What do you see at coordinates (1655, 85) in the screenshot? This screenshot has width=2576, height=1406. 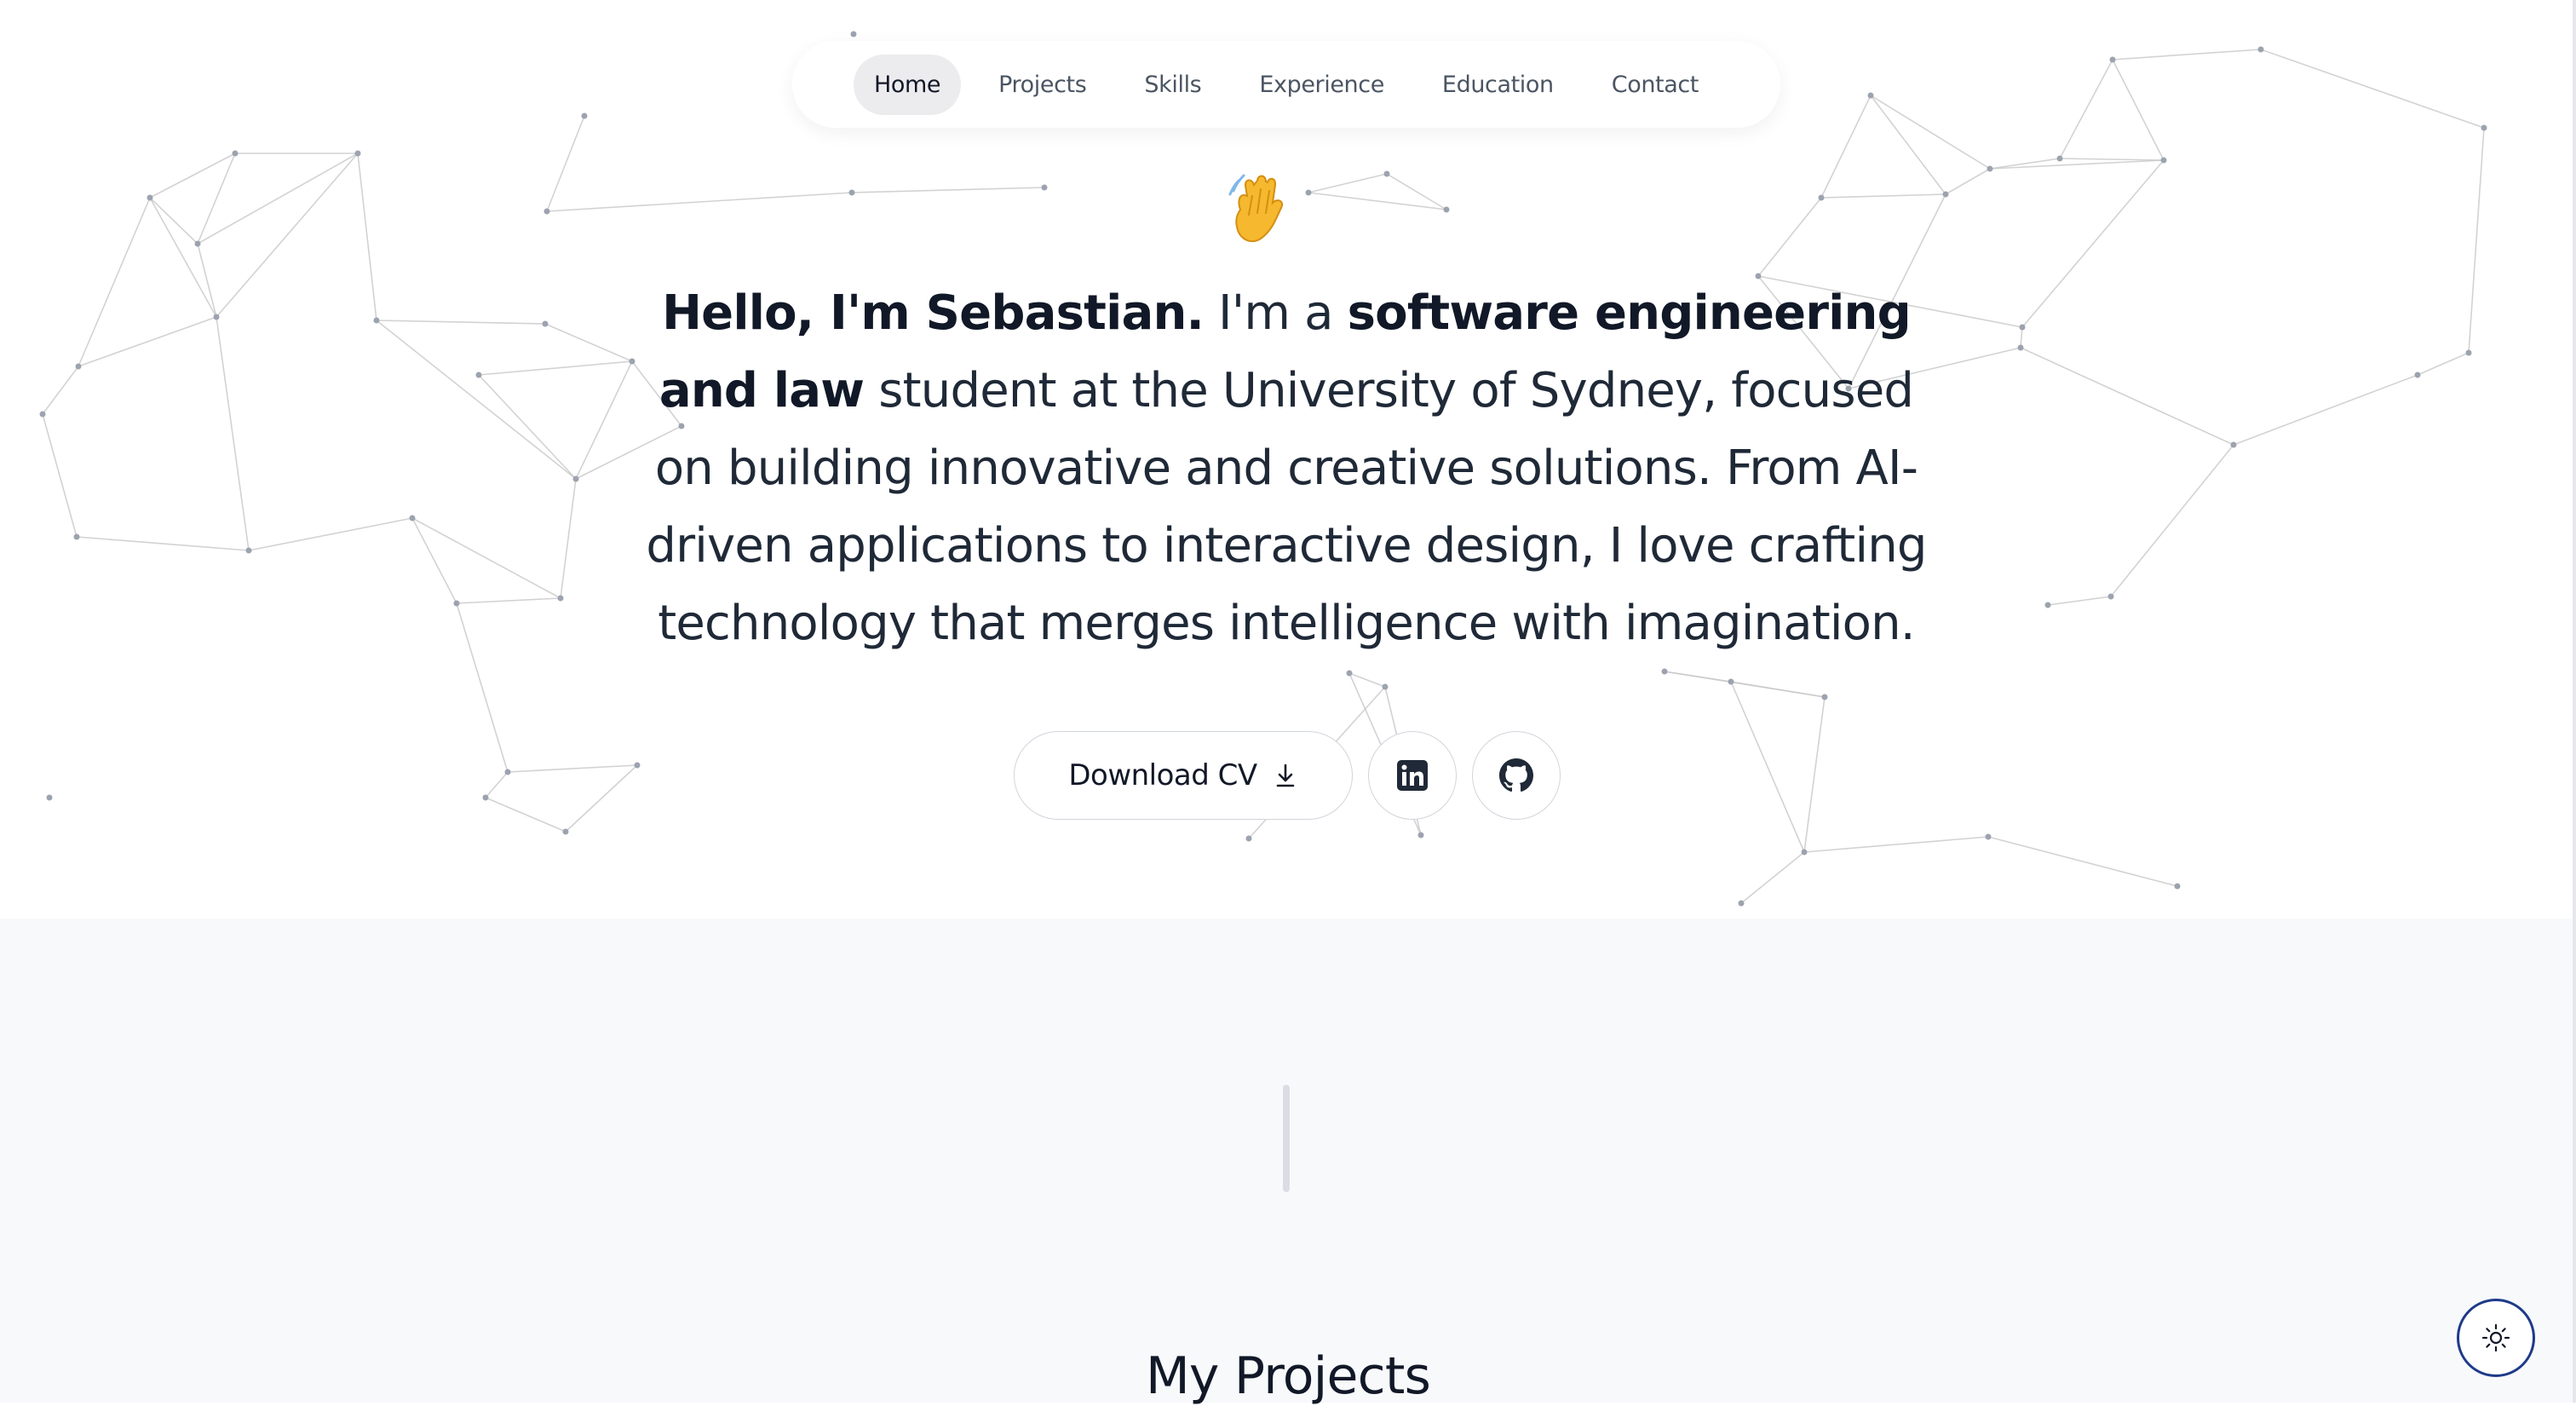 I see `nav-contact: Contact` at bounding box center [1655, 85].